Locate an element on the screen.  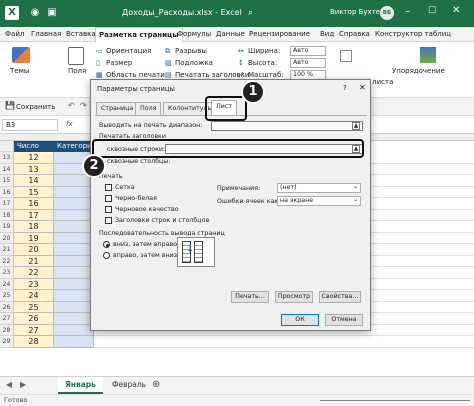
headings-checkbox is located at coordinates (108, 220).